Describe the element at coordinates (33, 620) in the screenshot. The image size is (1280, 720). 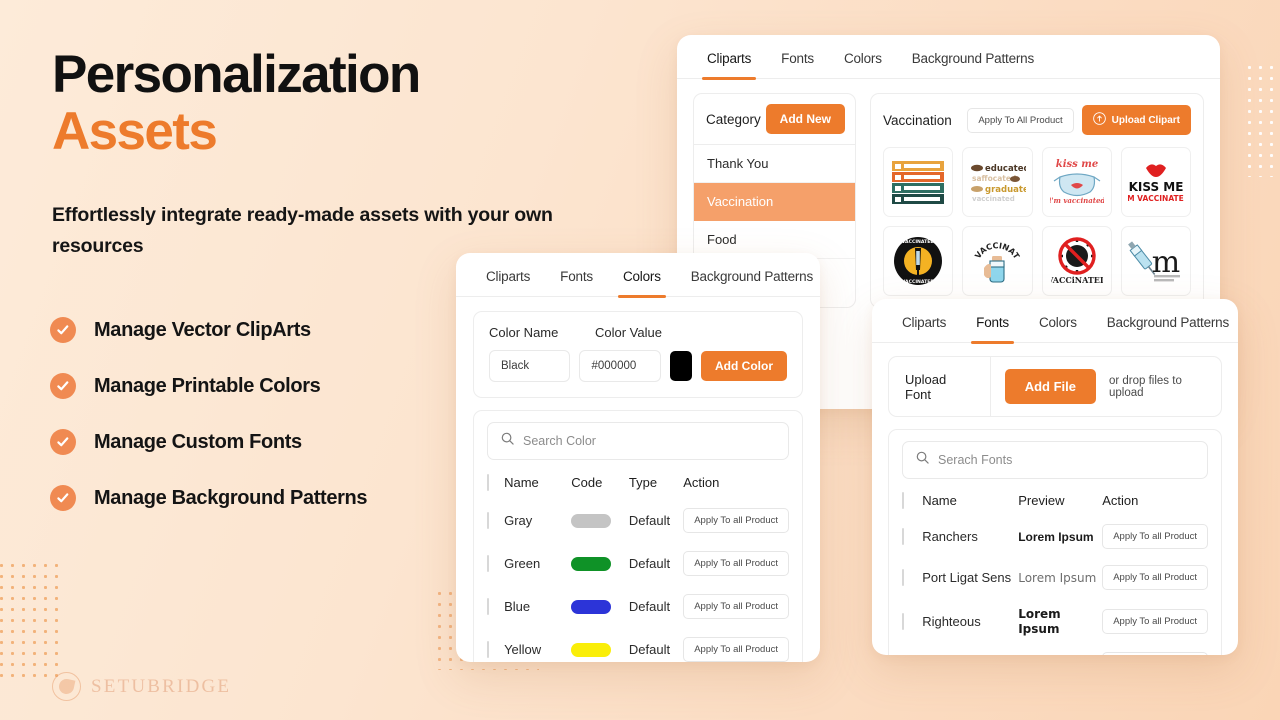
I see `dot-pattern-left` at that location.